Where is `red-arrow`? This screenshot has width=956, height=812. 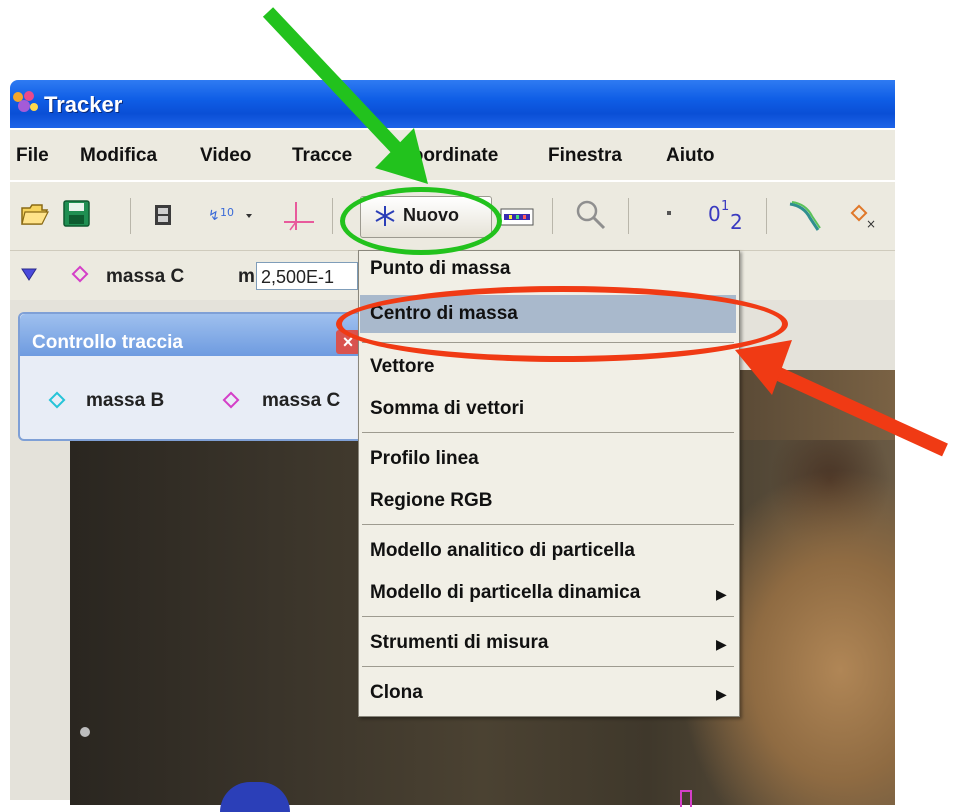 red-arrow is located at coordinates (841, 398).